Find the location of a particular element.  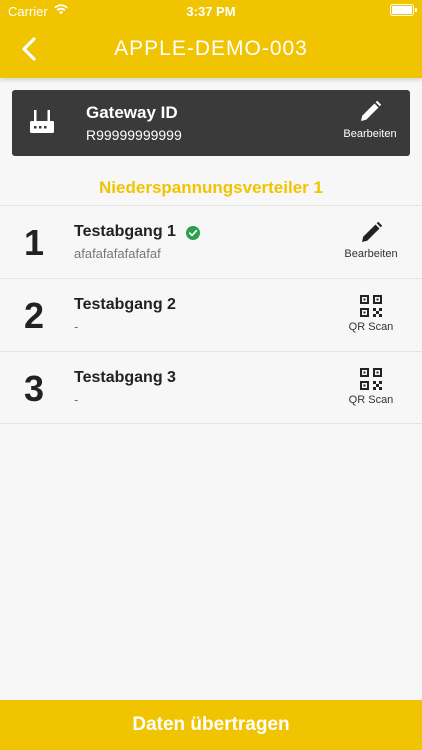

gateway-id-value: R99999999999 is located at coordinates (134, 135).